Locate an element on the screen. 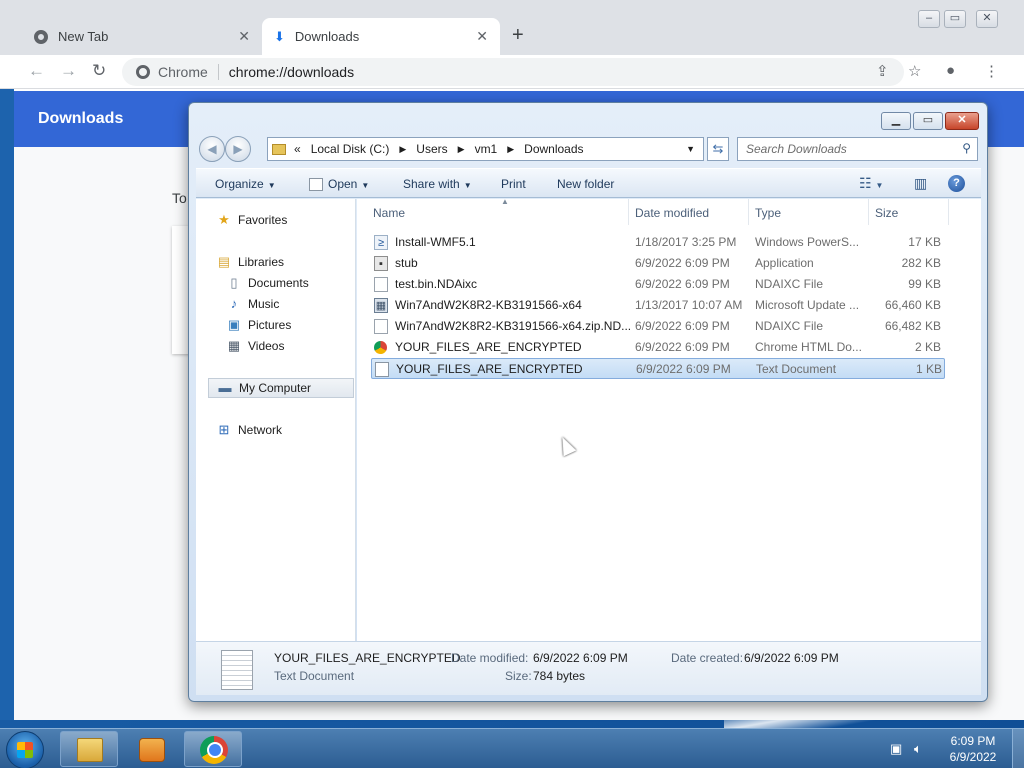  search-icon: ⚲ is located at coordinates (966, 148).